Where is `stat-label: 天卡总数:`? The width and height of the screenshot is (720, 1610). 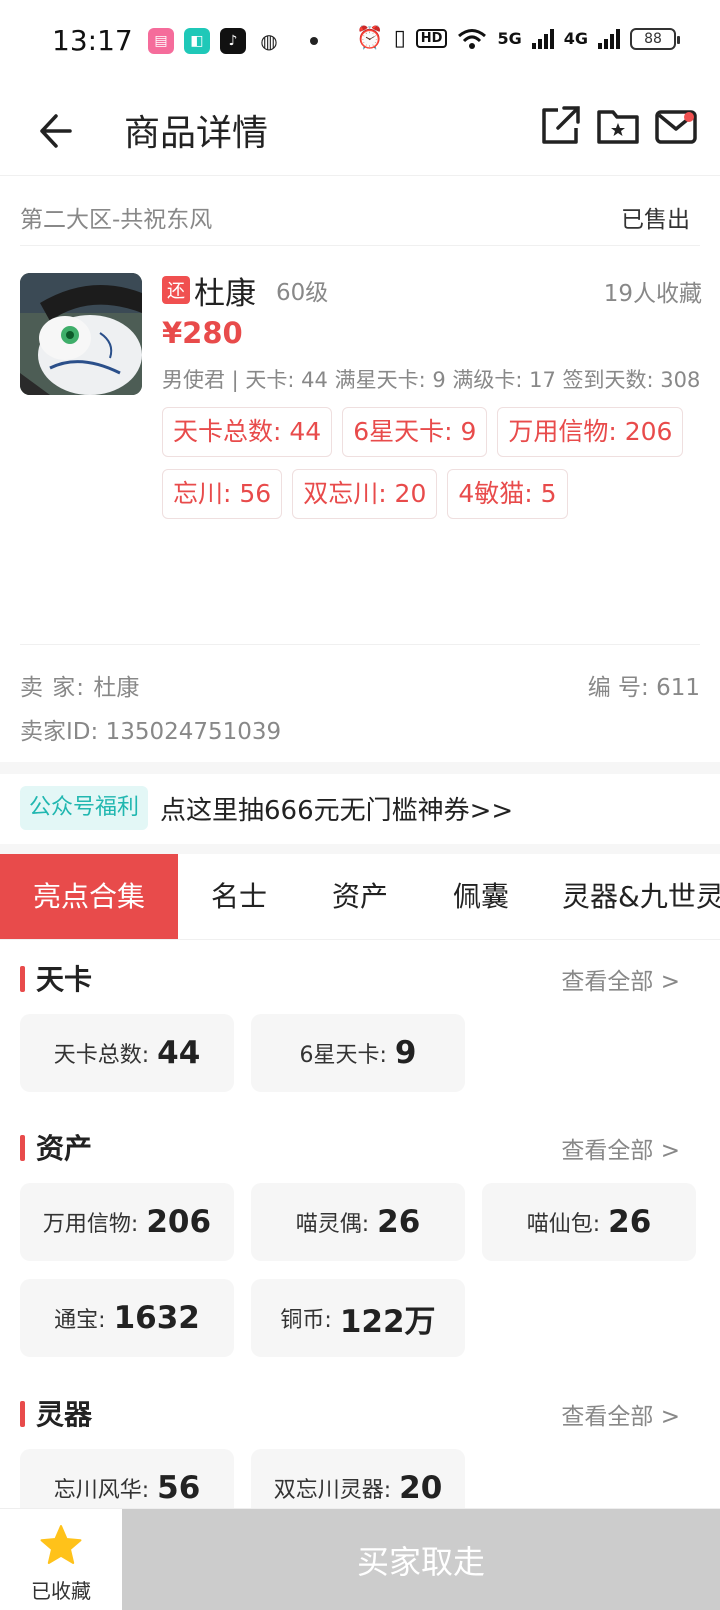 stat-label: 天卡总数: is located at coordinates (101, 1055).